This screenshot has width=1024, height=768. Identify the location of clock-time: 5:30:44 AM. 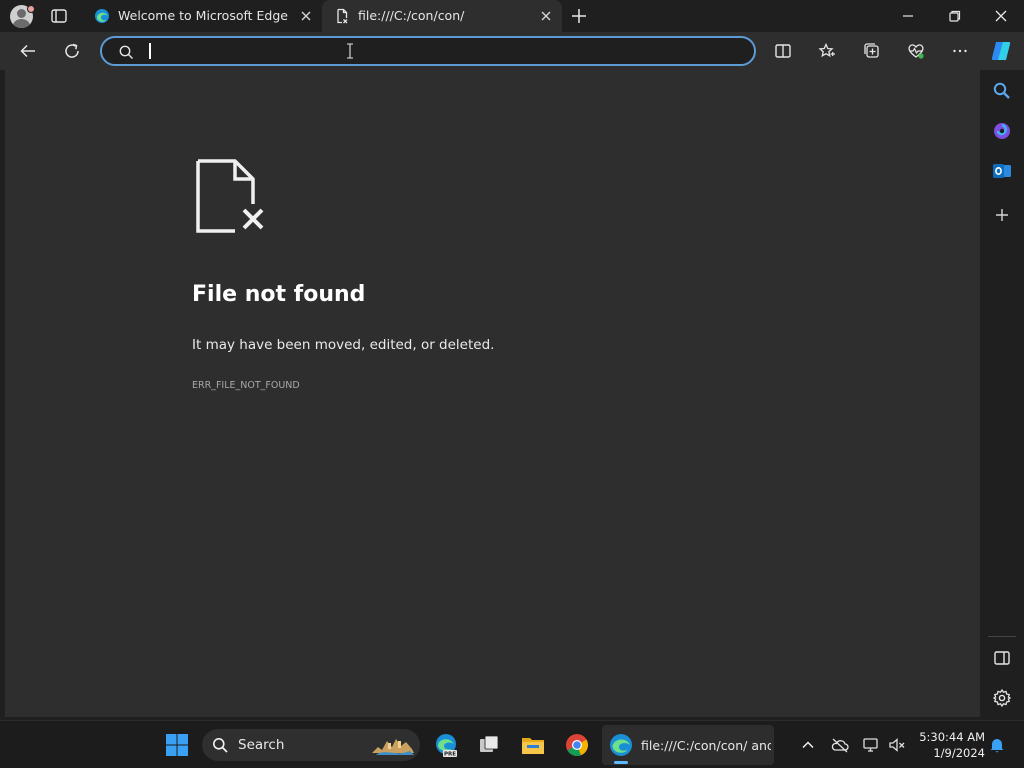
(952, 737).